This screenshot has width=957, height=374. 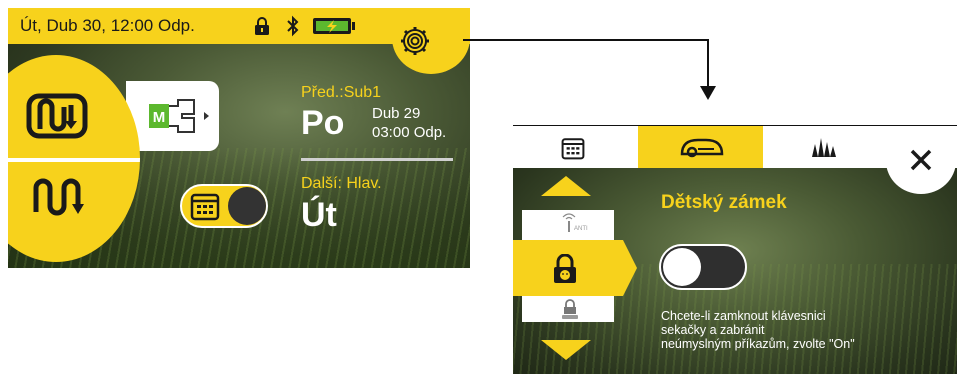 I want to click on tab-mower, so click(x=700, y=147).